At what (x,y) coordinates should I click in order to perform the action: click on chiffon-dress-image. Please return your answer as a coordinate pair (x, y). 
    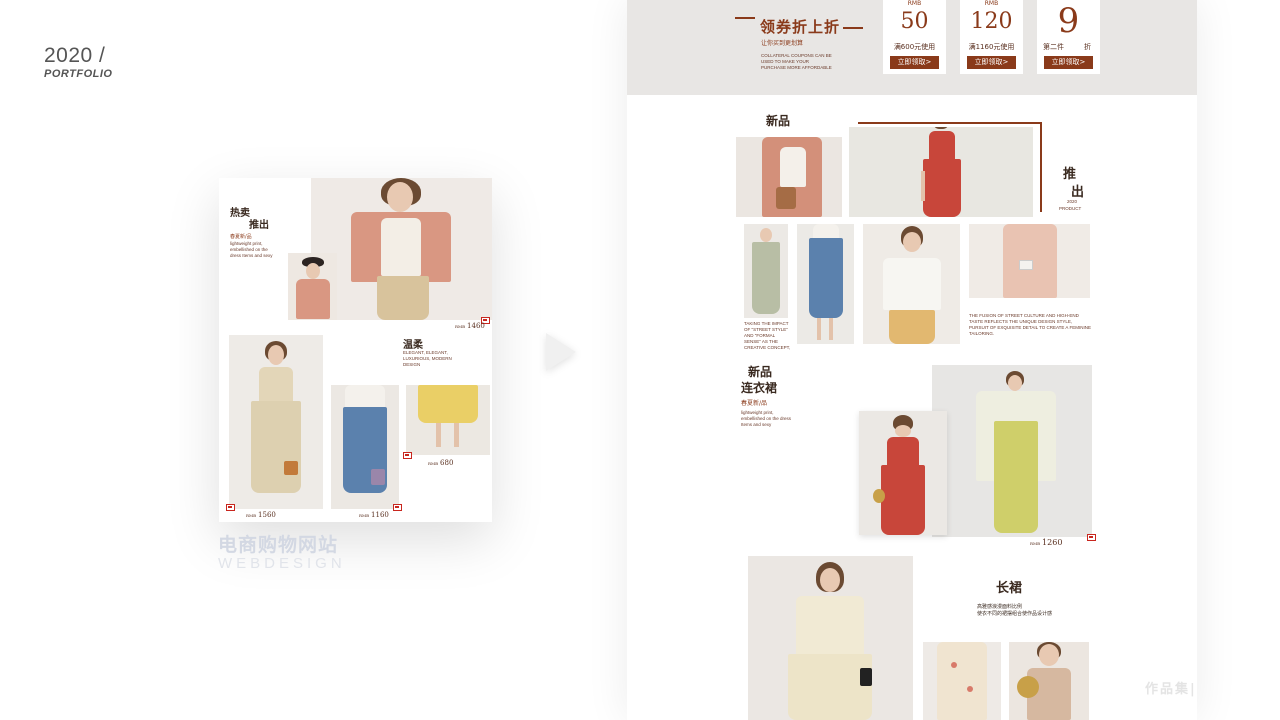
    Looking at the image, I should click on (830, 638).